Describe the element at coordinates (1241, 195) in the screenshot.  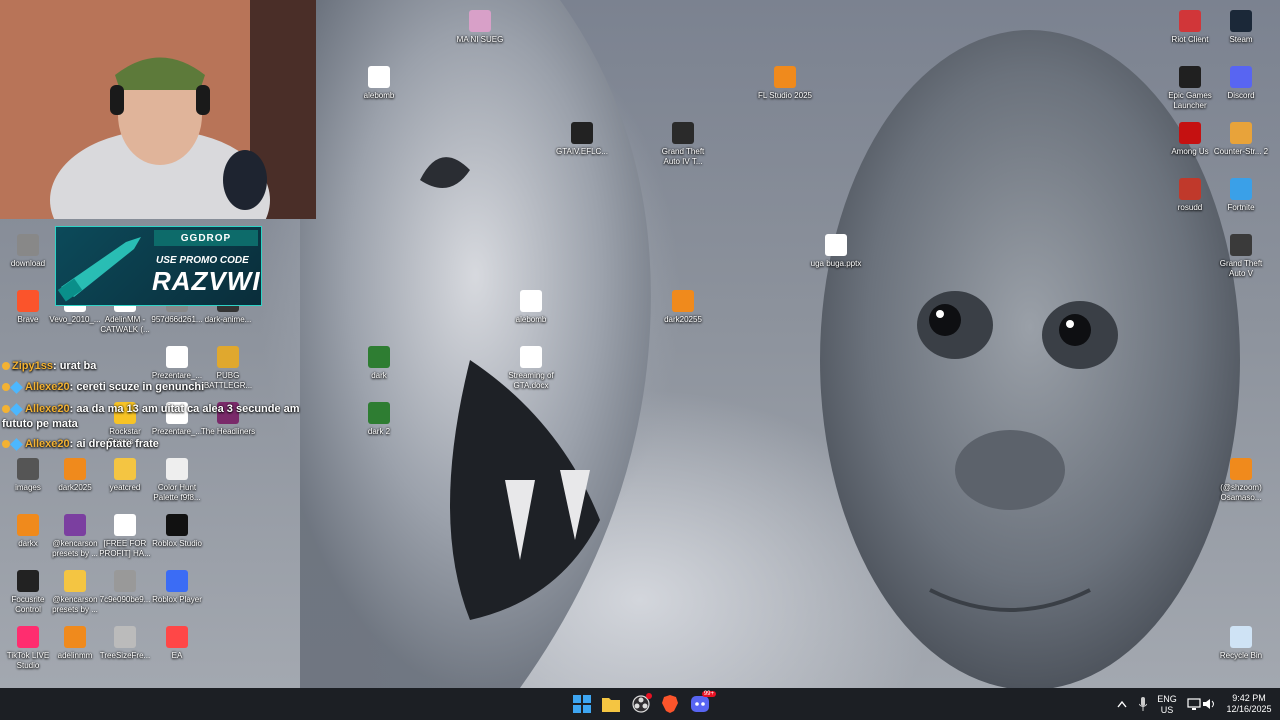
I see `desktop-icon: Fortnite` at that location.